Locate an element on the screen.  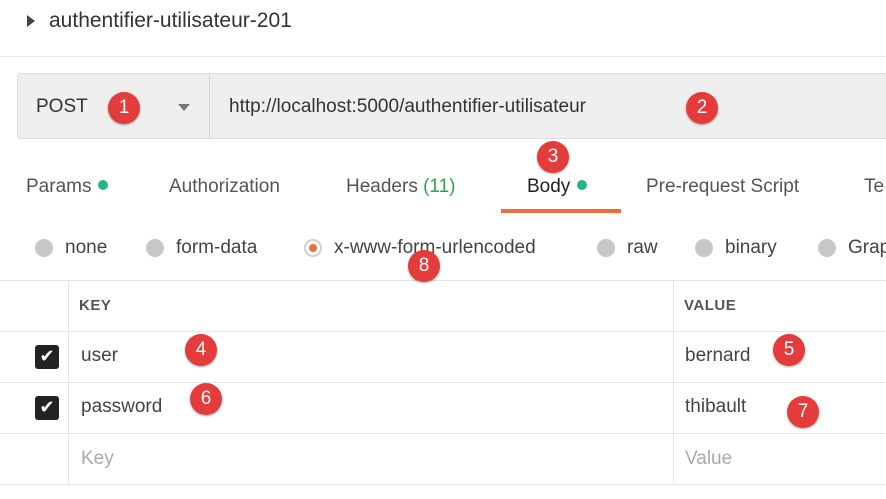
tab-label: Body is located at coordinates (549, 186).